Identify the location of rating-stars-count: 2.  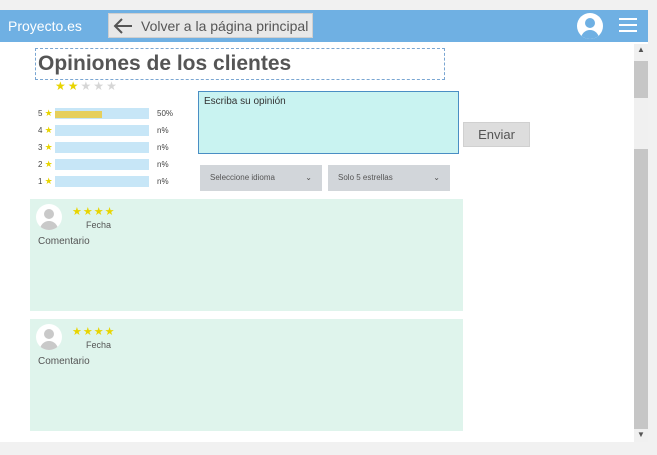
(41, 164).